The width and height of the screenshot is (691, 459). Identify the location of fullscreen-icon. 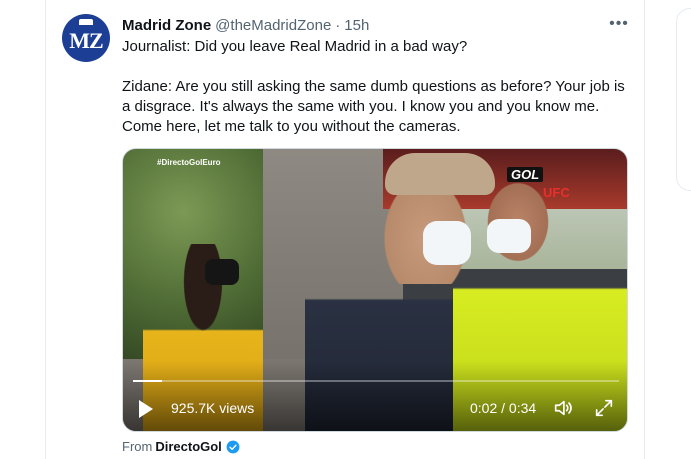
(604, 408).